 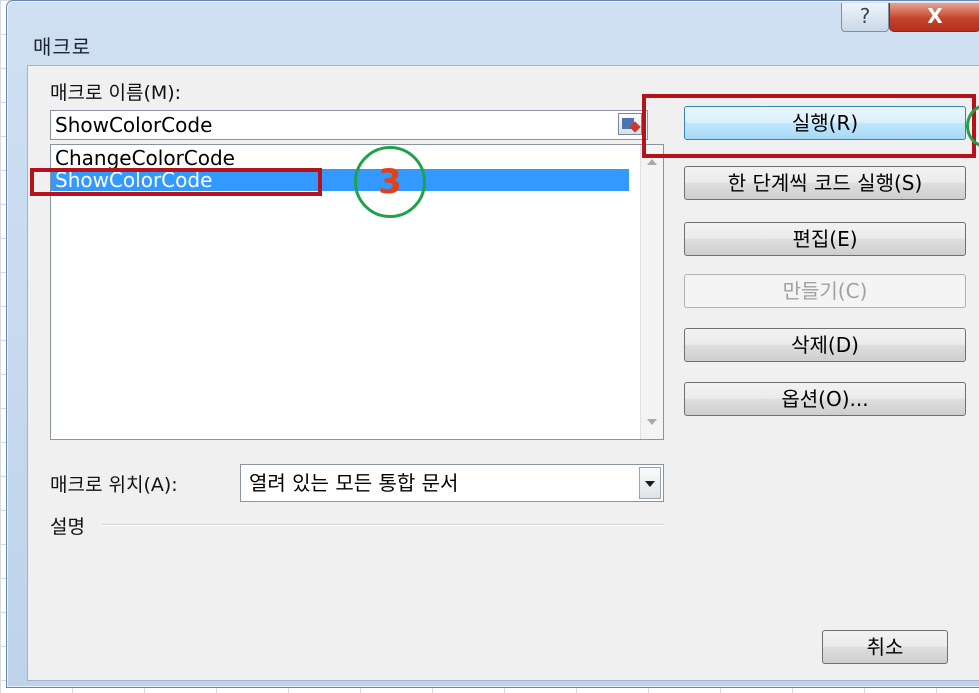 I want to click on macro-location-value: 열려 있는 모든 통합 문서, so click(x=354, y=483).